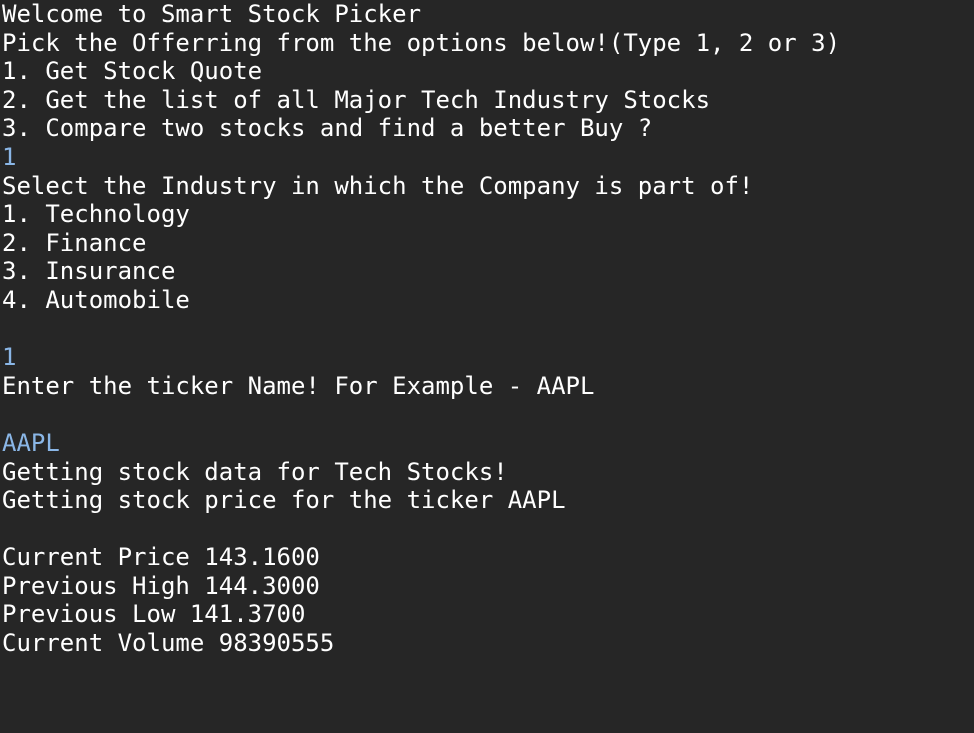 This screenshot has width=974, height=733. I want to click on console-line: Current Price 143.1600, so click(161, 557).